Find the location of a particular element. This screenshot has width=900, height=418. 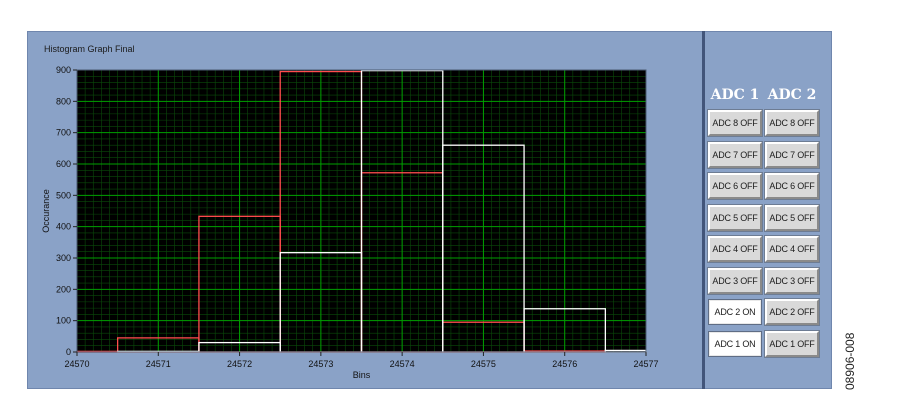

adc2-toggle-4: ADC 4 OFF is located at coordinates (792, 249).